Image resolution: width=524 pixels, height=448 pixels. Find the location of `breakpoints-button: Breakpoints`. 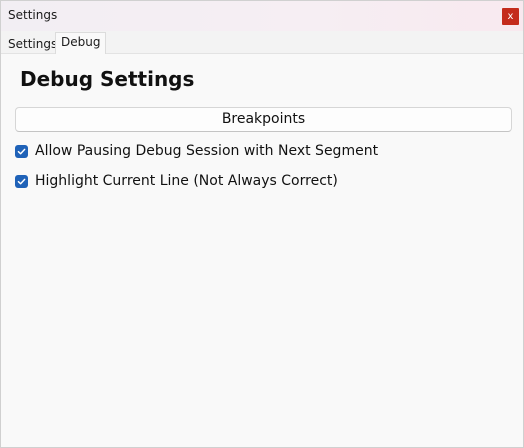

breakpoints-button: Breakpoints is located at coordinates (263, 119).